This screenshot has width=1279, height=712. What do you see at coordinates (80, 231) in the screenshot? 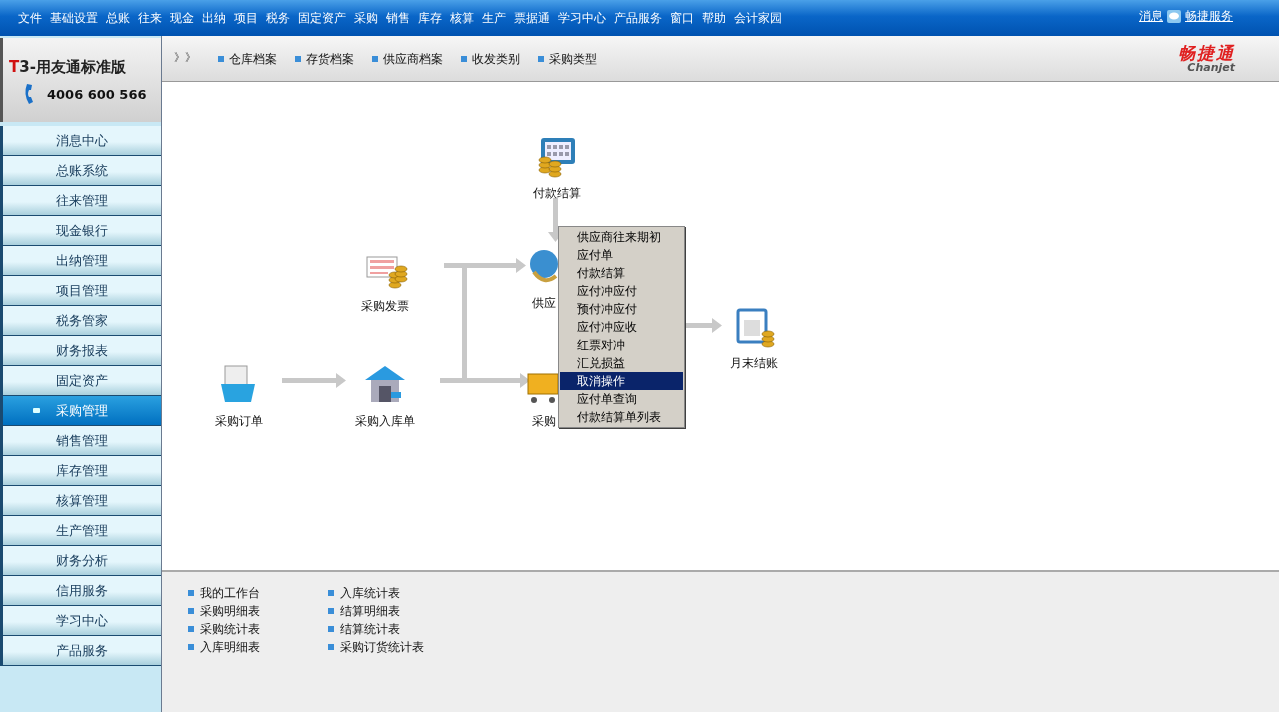
I see `sidebar-item: 现金银行` at bounding box center [80, 231].